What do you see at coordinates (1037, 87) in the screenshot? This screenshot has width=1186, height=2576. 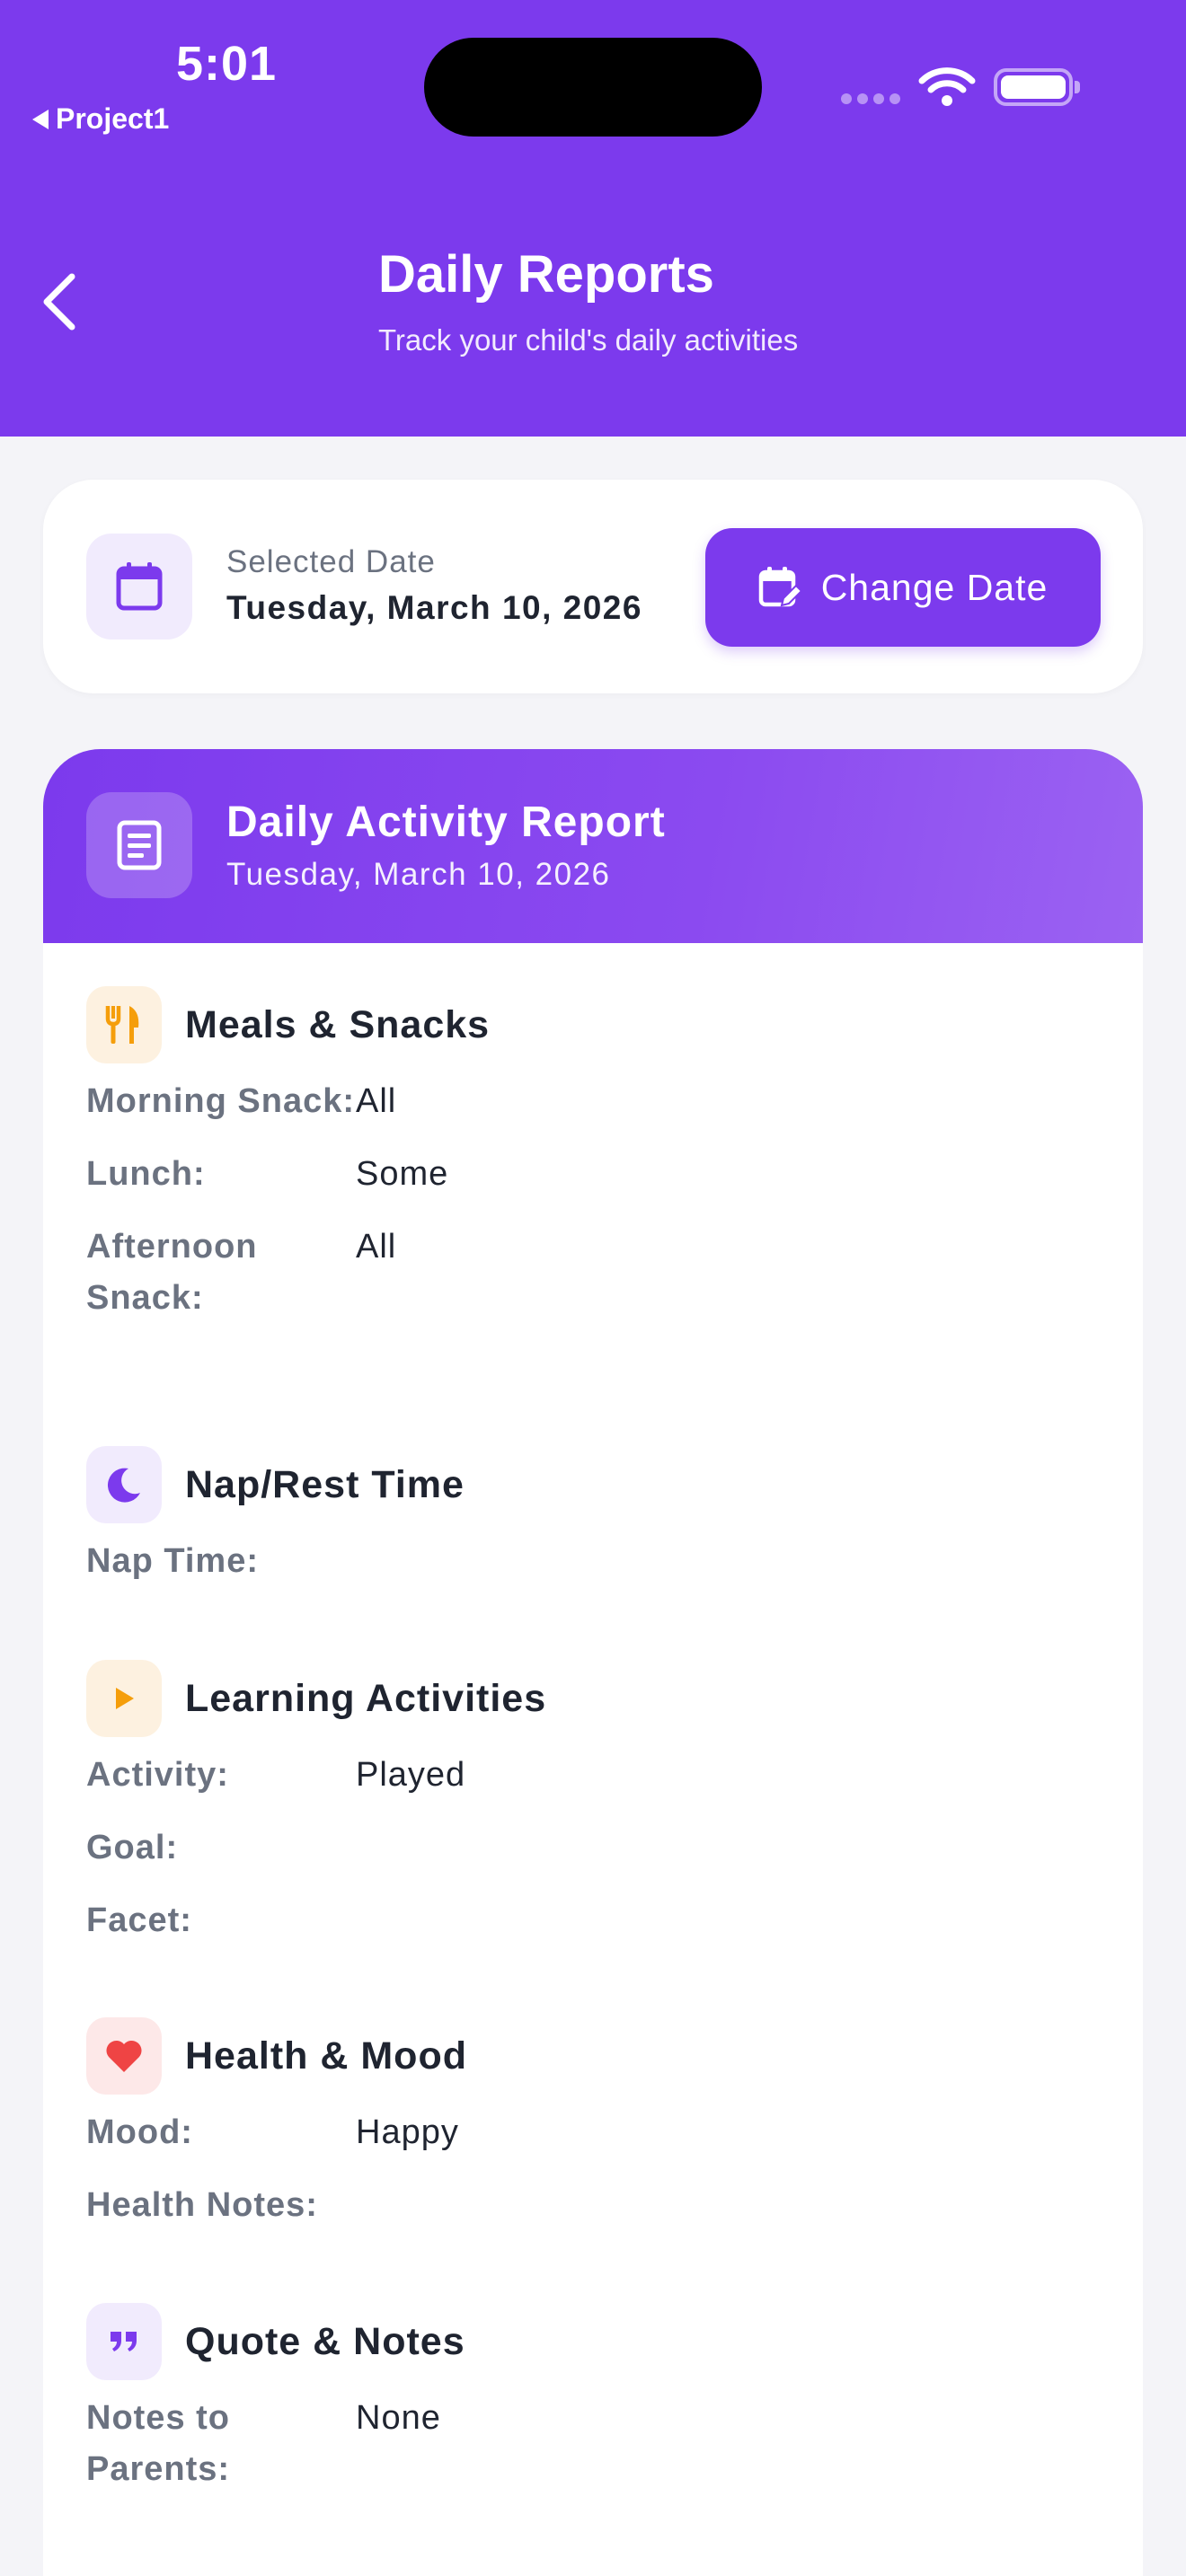 I see `battery-icon` at bounding box center [1037, 87].